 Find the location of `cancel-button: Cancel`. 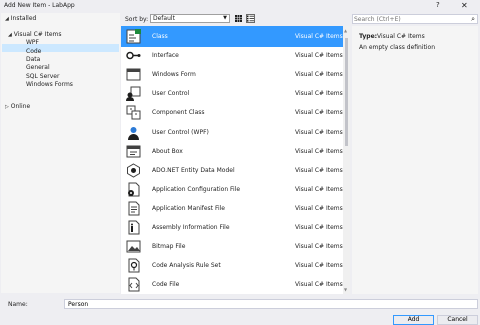

cancel-button: Cancel is located at coordinates (457, 320).